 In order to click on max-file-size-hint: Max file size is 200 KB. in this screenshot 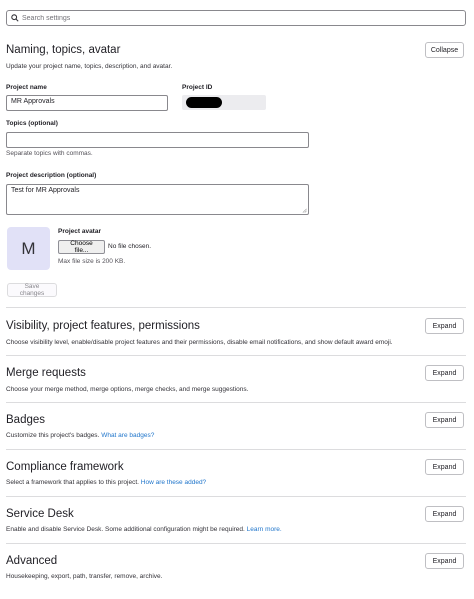, I will do `click(92, 261)`.